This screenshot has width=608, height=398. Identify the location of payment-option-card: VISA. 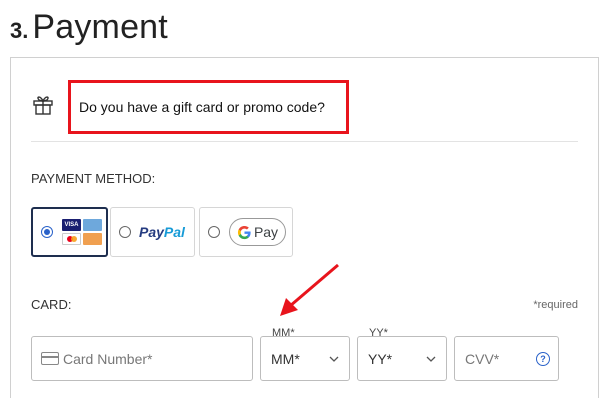
(69, 232).